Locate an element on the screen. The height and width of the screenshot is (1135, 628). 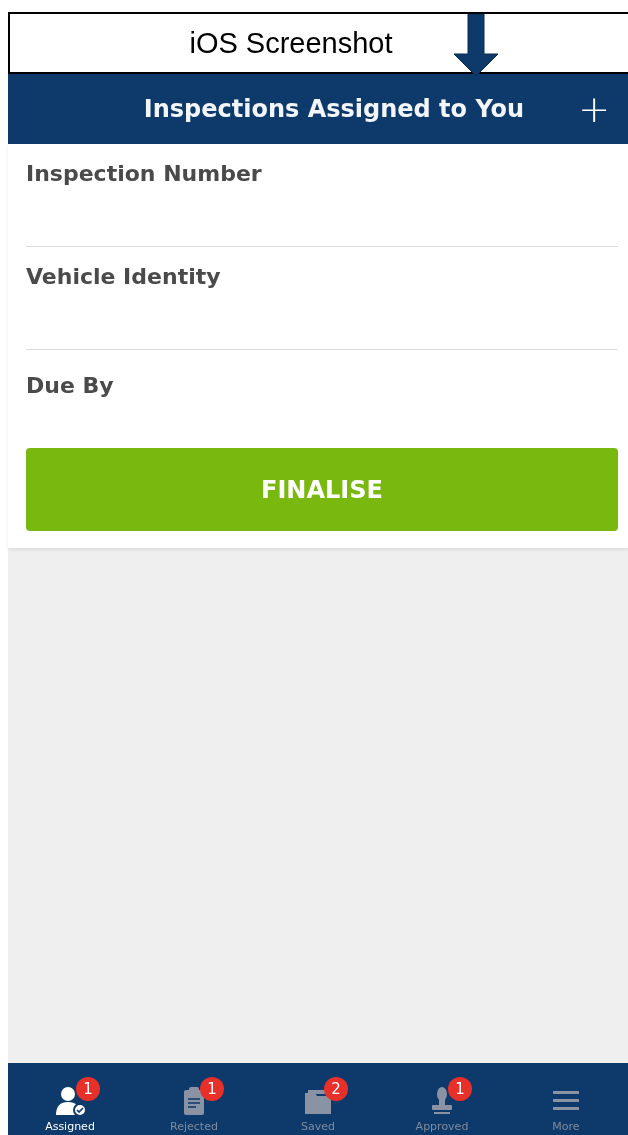
finalise-button: FINALISE is located at coordinates (322, 489).